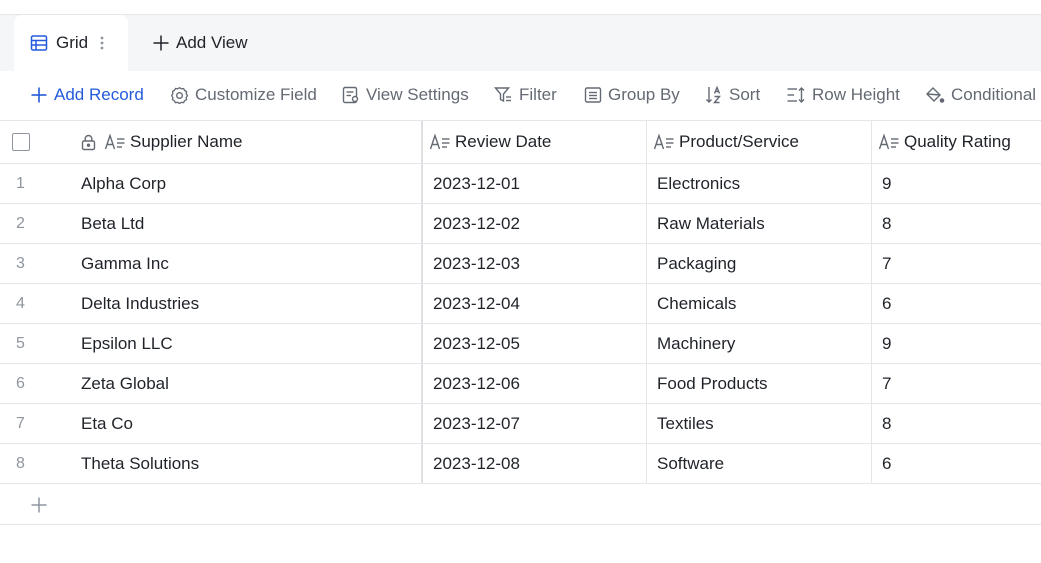 The height and width of the screenshot is (563, 1041). I want to click on row-number: 8, so click(20, 463).